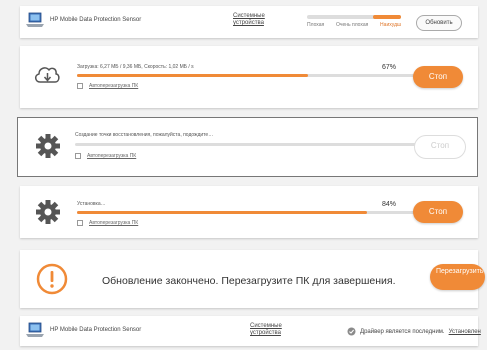 The height and width of the screenshot is (350, 487). What do you see at coordinates (402, 331) in the screenshot?
I see `driver-status-text: Драйвер является последним.` at bounding box center [402, 331].